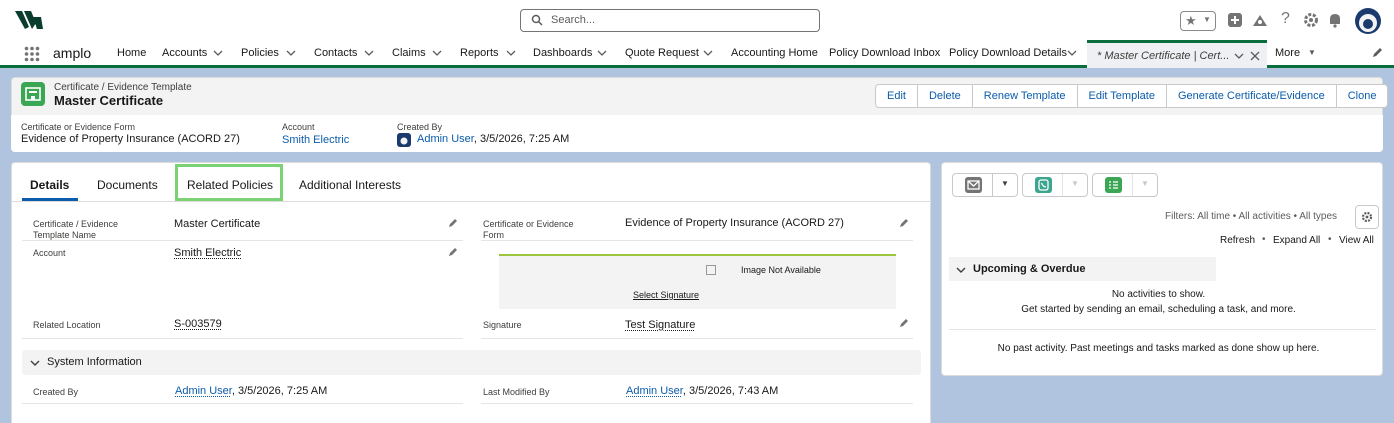 Image resolution: width=1394 pixels, height=423 pixels. Describe the element at coordinates (666, 295) in the screenshot. I see `select-signature-link: Select Signature` at that location.